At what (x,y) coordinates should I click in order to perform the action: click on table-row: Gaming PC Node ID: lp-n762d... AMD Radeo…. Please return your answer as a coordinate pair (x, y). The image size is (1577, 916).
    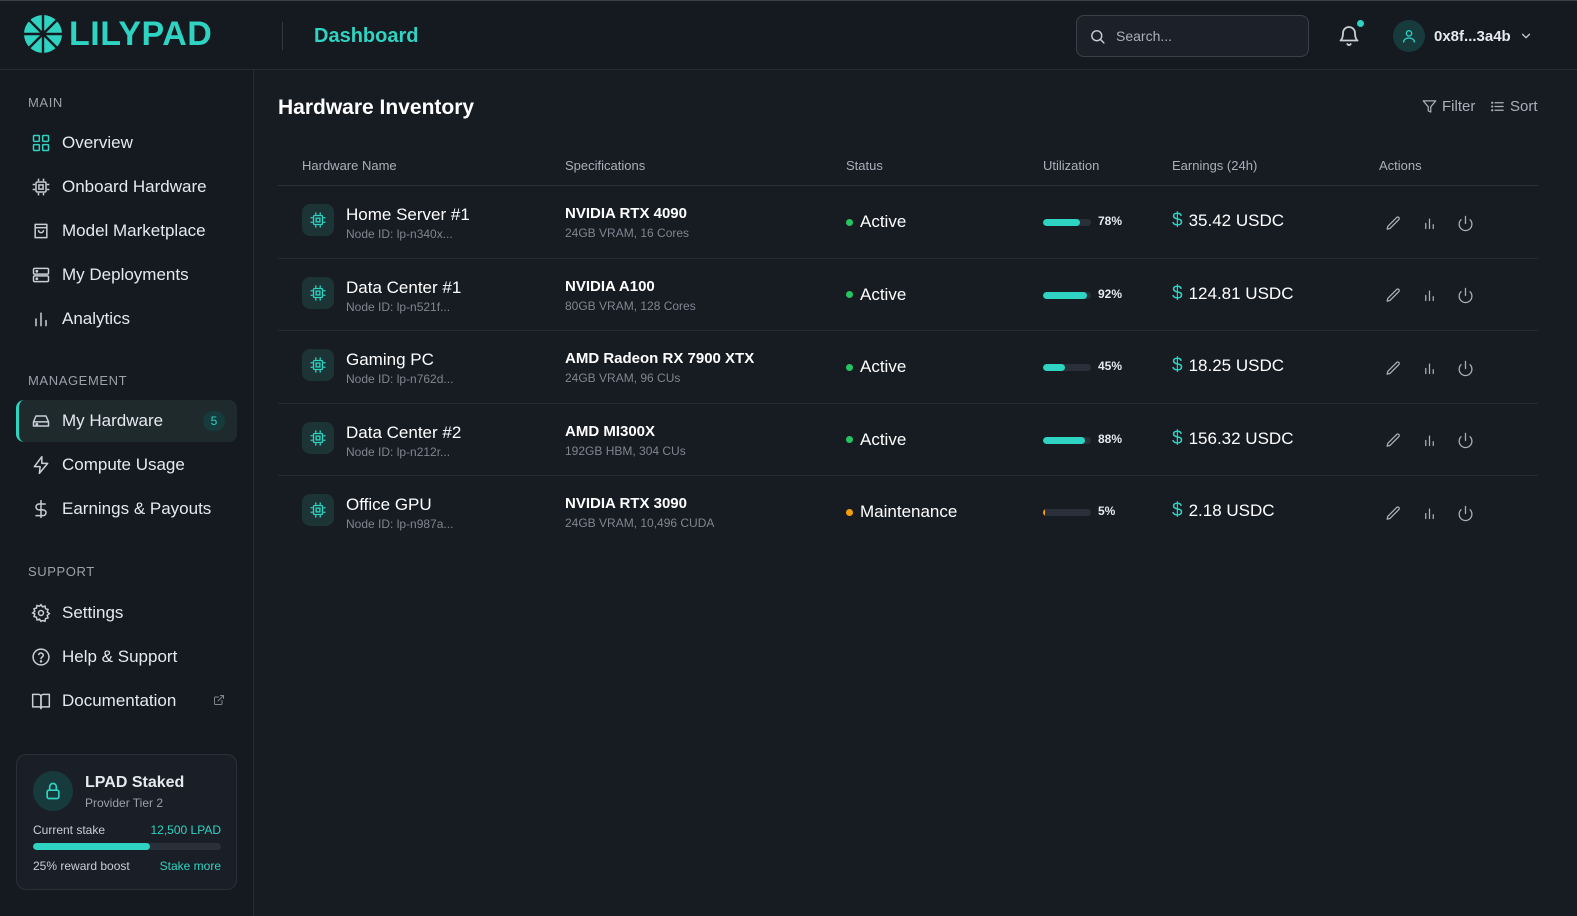
    Looking at the image, I should click on (908, 367).